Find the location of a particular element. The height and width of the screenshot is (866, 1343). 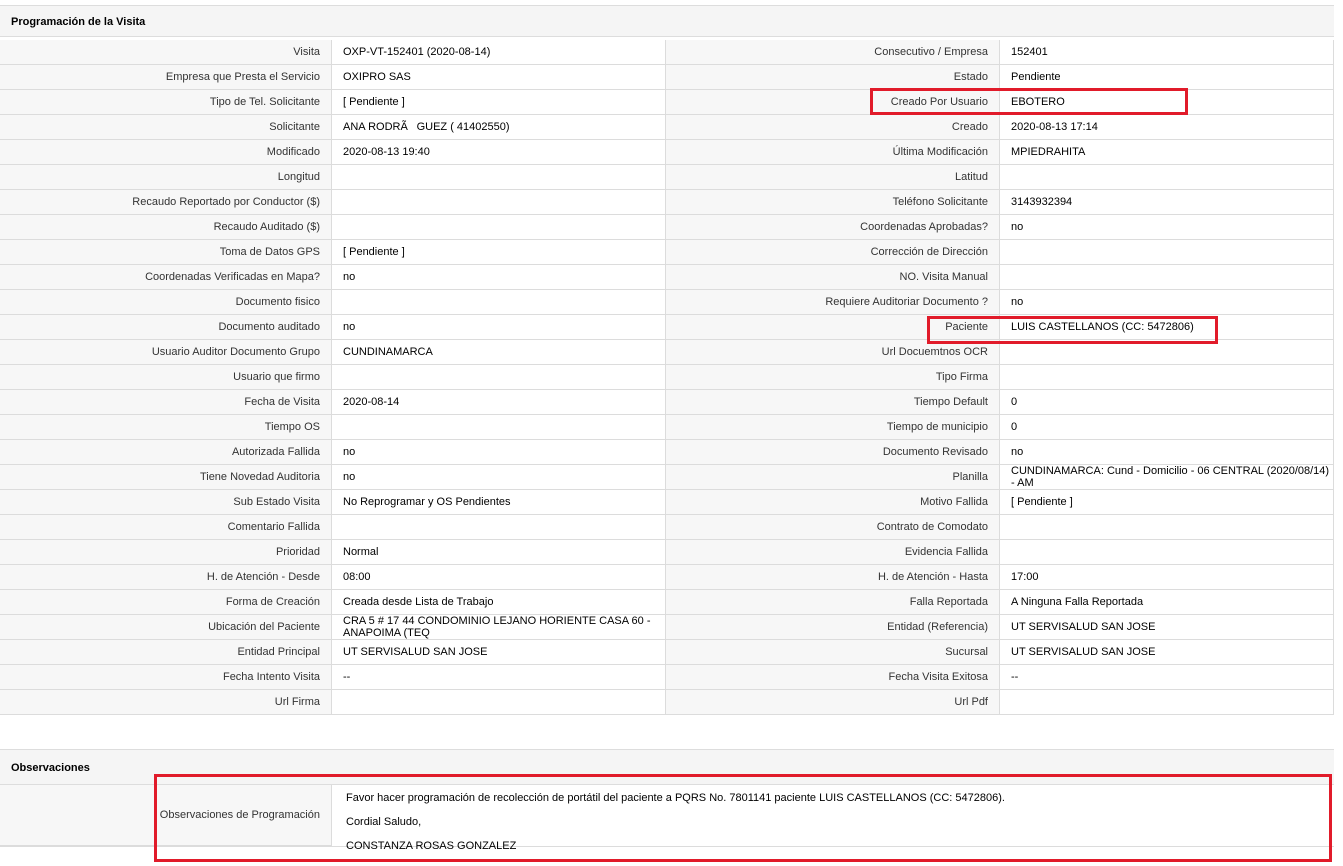

field-value: Pendiente is located at coordinates (1167, 77).